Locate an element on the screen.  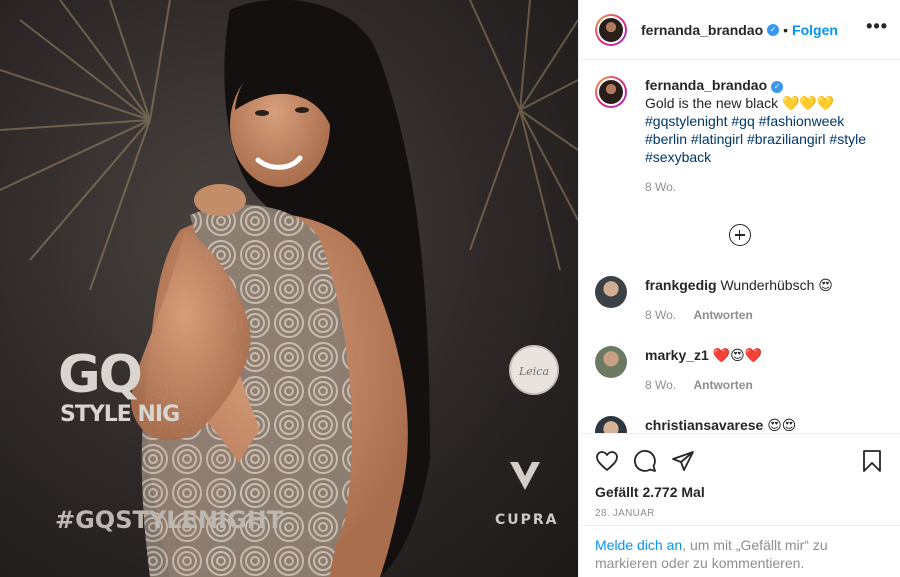
leica-logo-text: Leica is located at coordinates (533, 371).